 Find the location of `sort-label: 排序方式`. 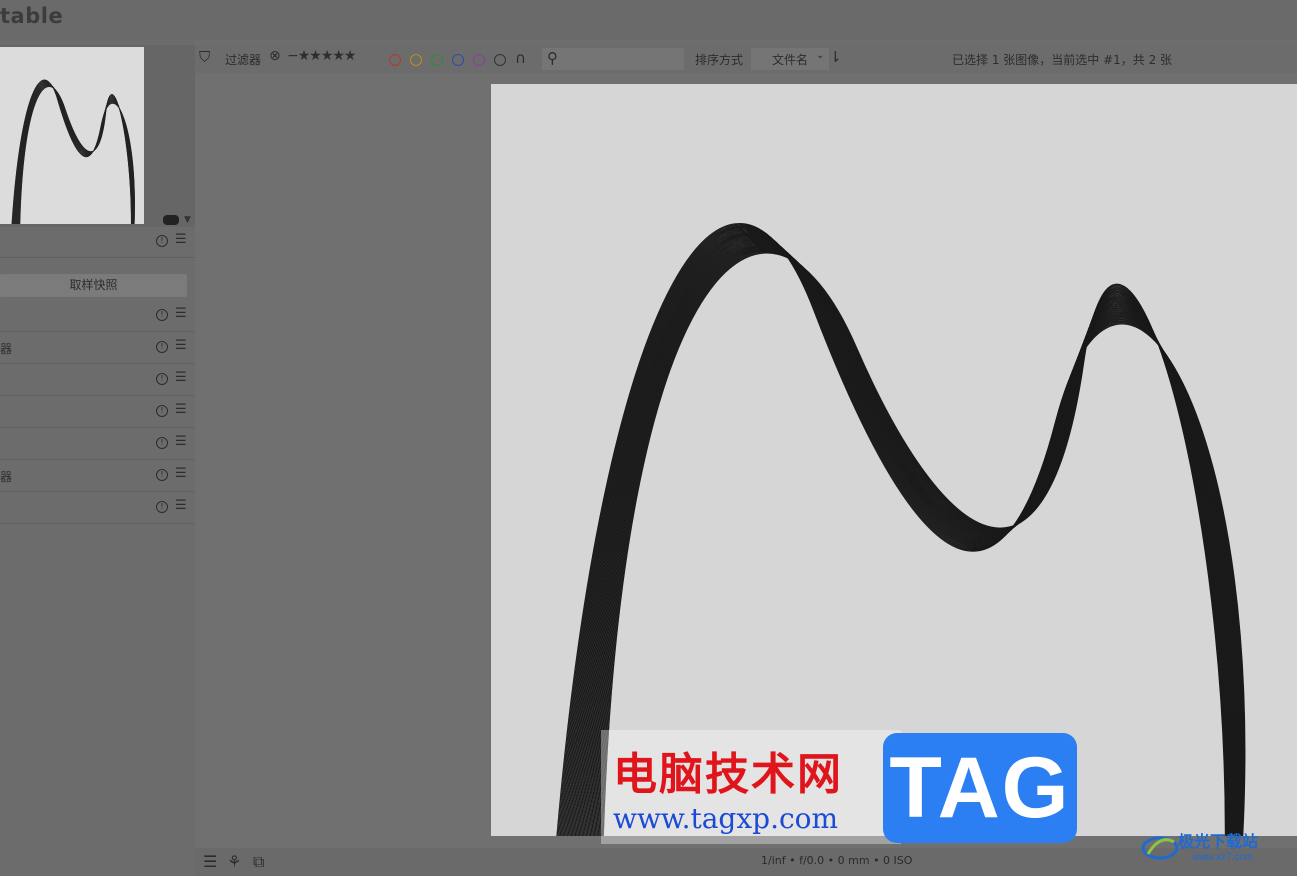

sort-label: 排序方式 is located at coordinates (719, 60).